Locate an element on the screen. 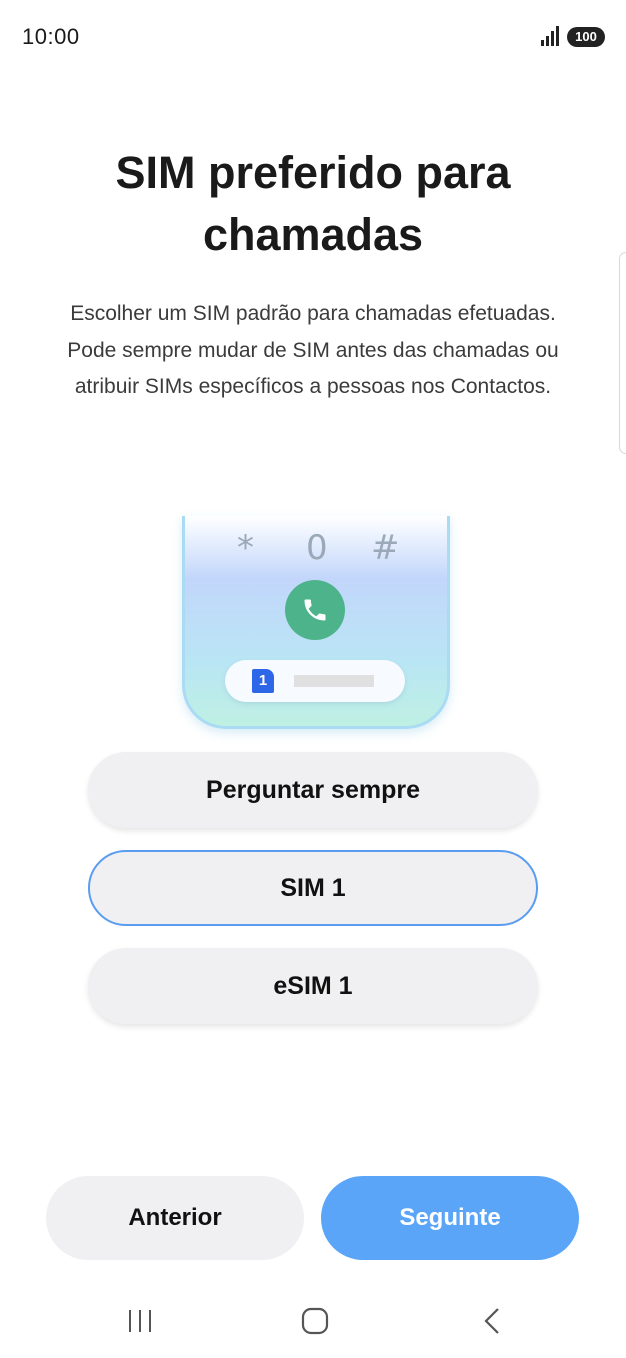  recents-icon is located at coordinates (141, 1323).